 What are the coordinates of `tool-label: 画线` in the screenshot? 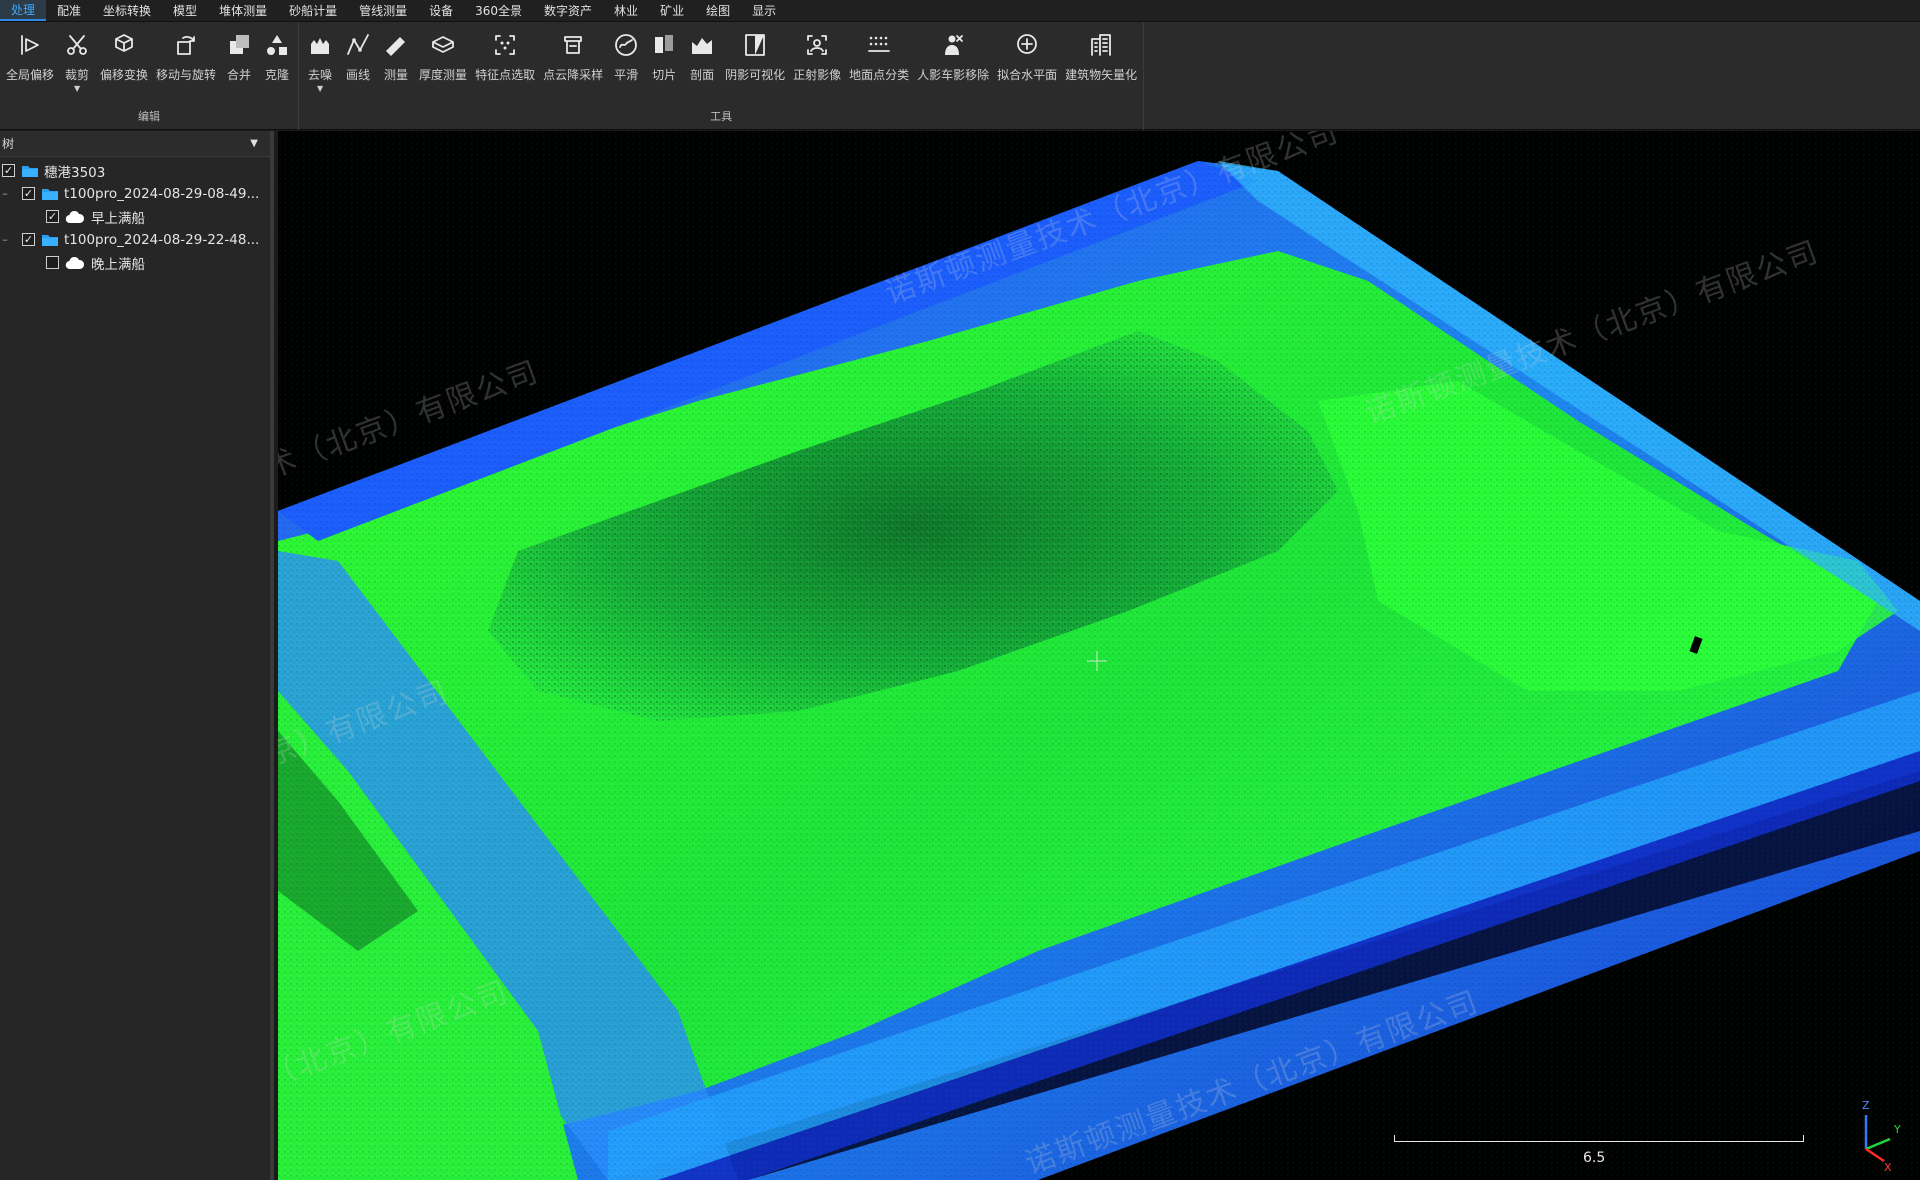 It's located at (358, 75).